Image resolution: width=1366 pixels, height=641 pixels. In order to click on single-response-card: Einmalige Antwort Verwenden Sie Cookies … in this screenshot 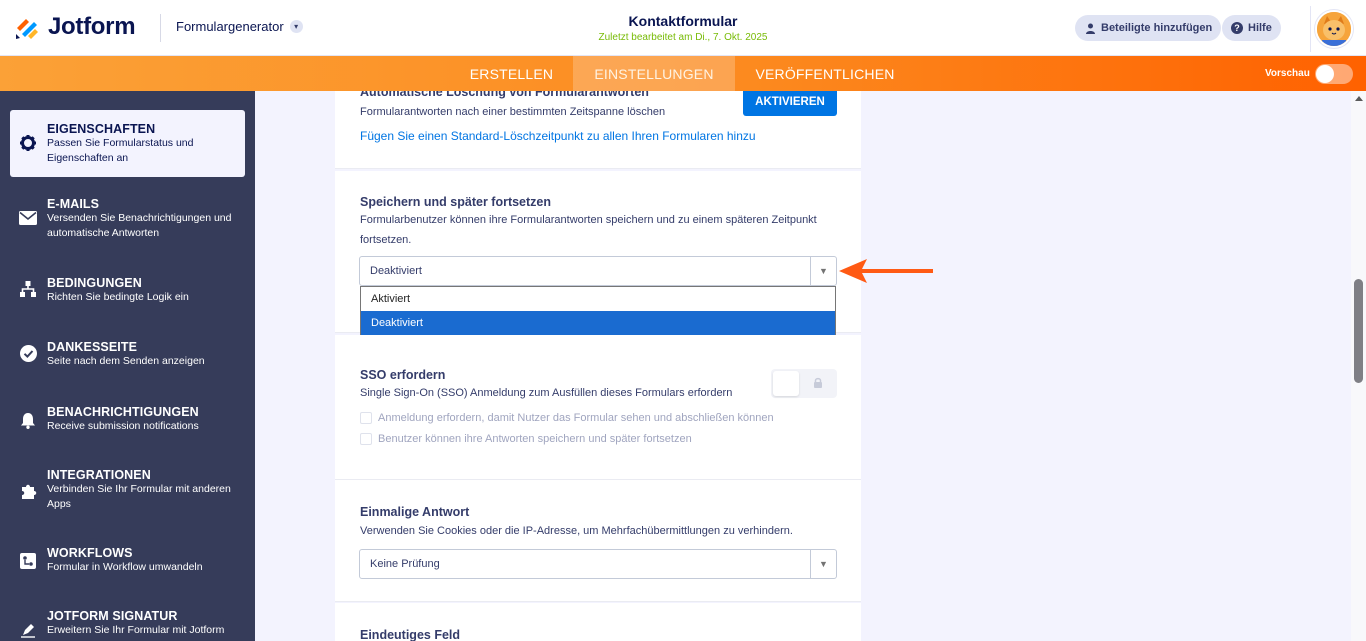, I will do `click(598, 541)`.